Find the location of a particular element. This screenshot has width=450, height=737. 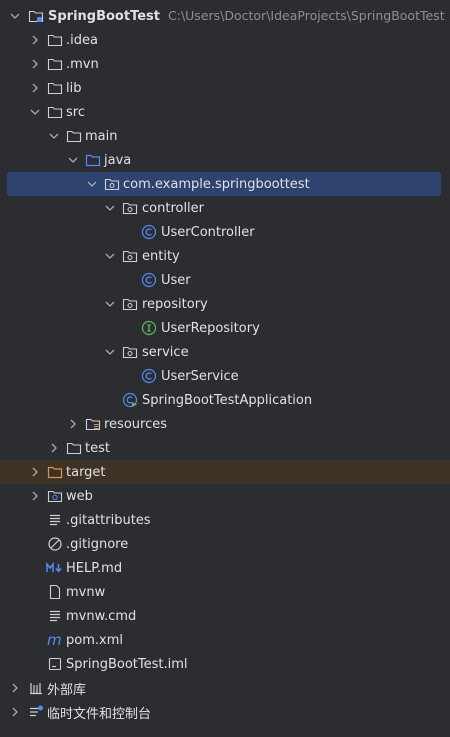

ignore-file-icon is located at coordinates (55, 544).